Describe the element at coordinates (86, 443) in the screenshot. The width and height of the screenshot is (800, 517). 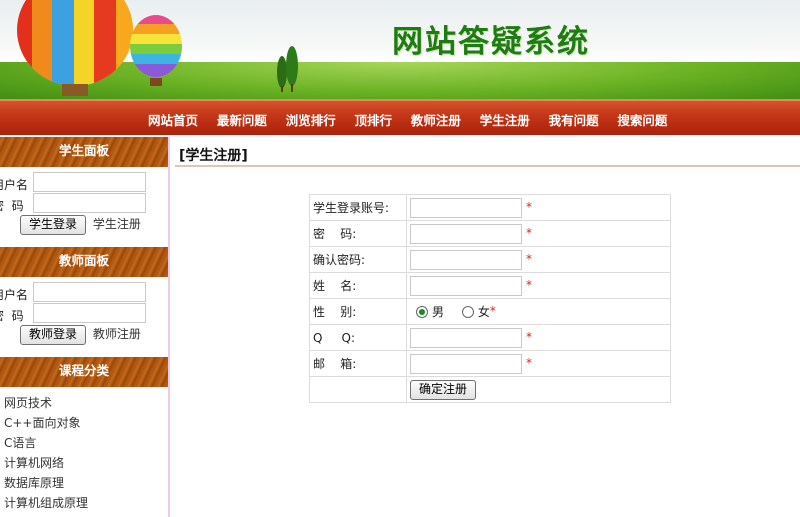
I see `course-item: C语言` at that location.